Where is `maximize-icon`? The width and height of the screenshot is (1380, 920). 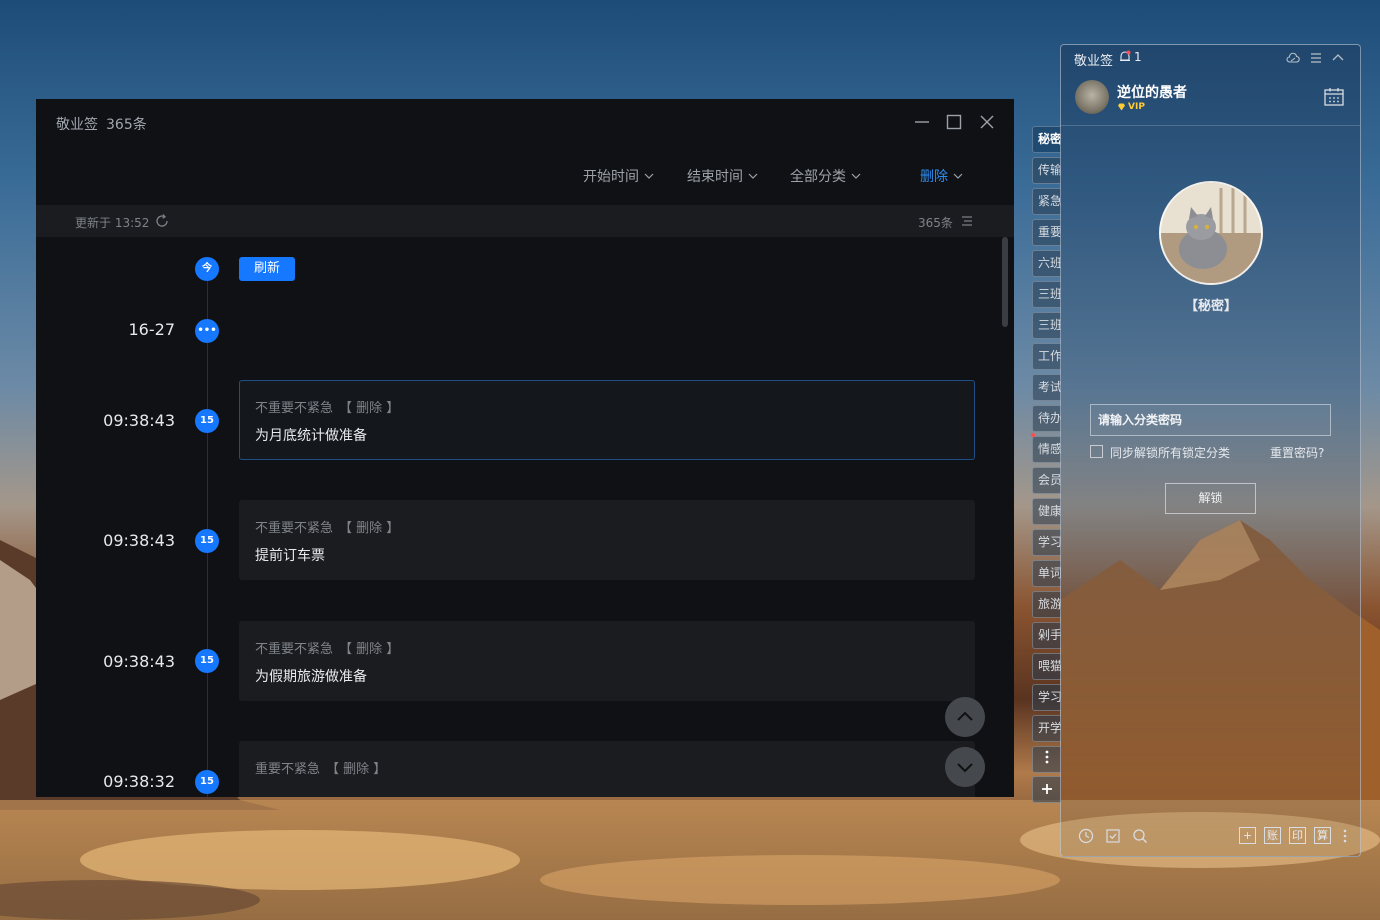
maximize-icon is located at coordinates (954, 122).